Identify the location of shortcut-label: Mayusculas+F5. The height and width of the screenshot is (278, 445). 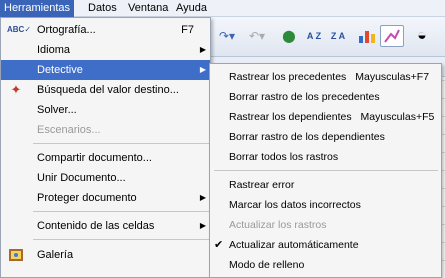
(397, 117).